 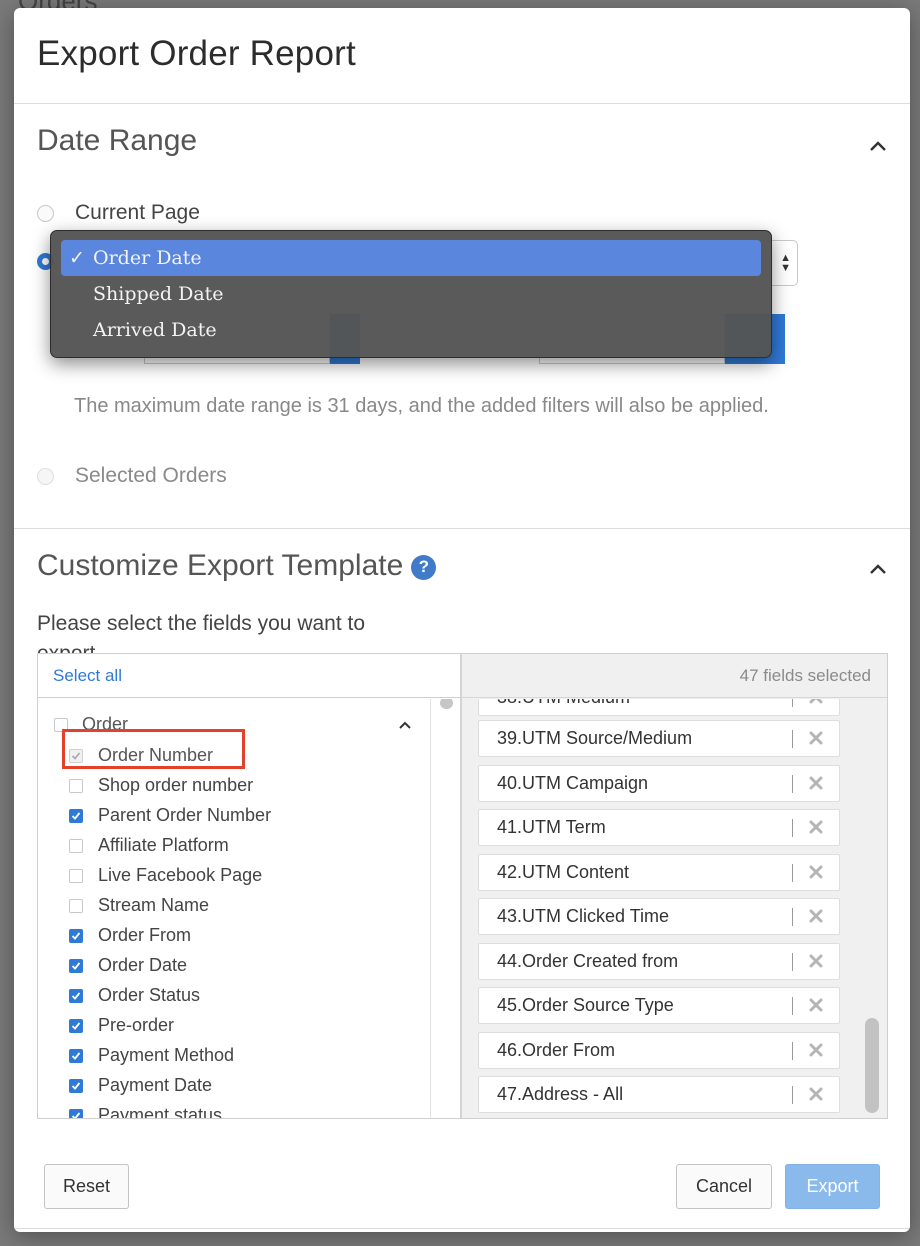 I want to click on select-all-link: Select all, so click(x=87, y=675).